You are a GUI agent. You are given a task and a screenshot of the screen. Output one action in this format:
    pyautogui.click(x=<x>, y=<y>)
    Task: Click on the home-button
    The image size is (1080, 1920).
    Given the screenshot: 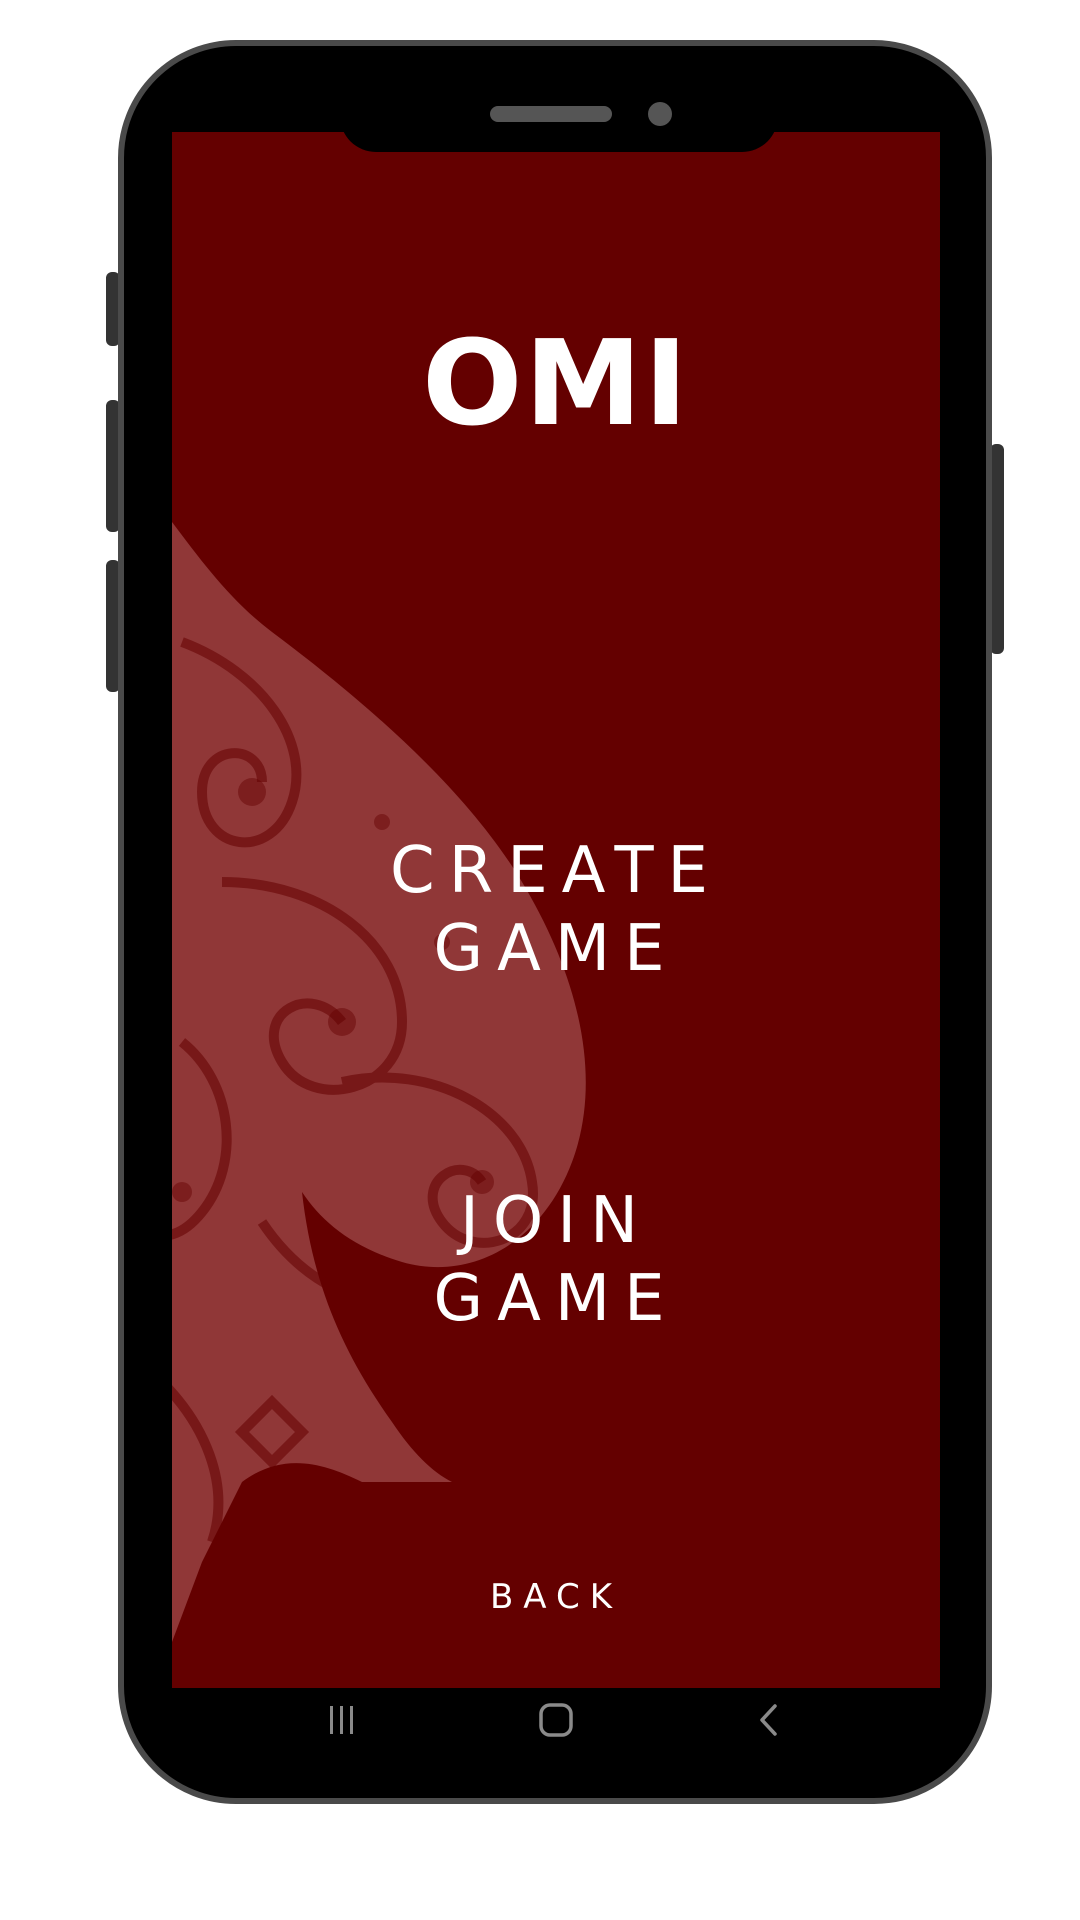 What is the action you would take?
    pyautogui.click(x=556, y=1720)
    